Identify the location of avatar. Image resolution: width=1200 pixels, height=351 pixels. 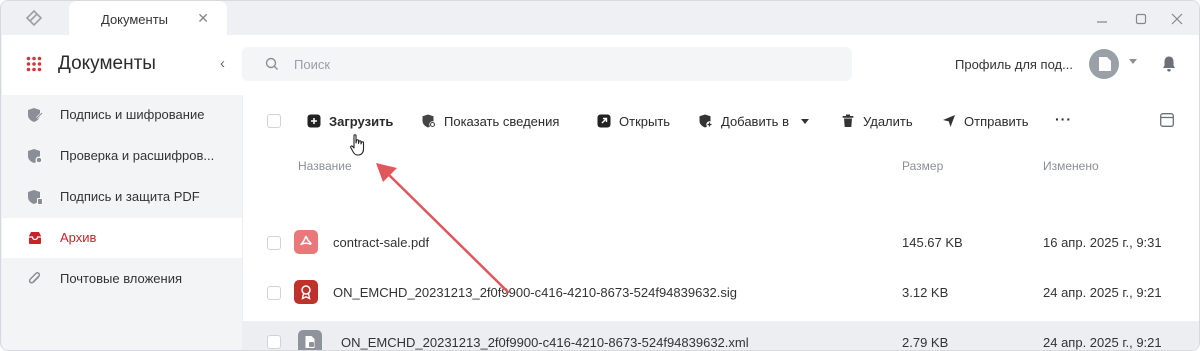
(1104, 64).